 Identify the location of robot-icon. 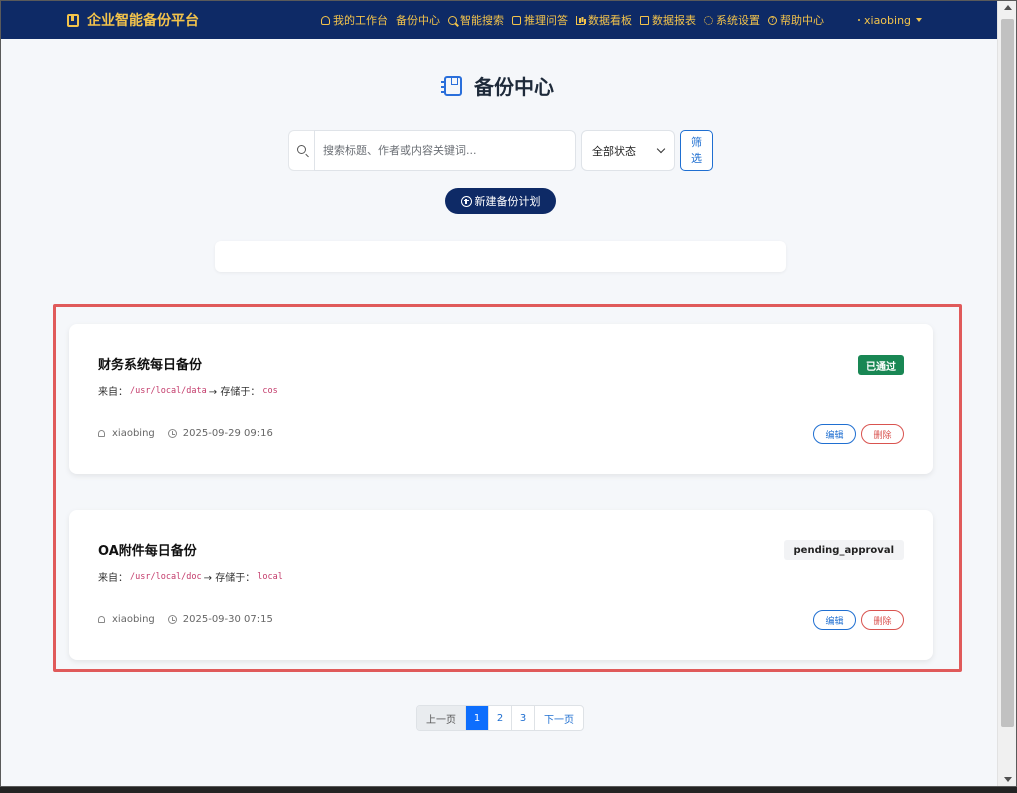
(516, 20).